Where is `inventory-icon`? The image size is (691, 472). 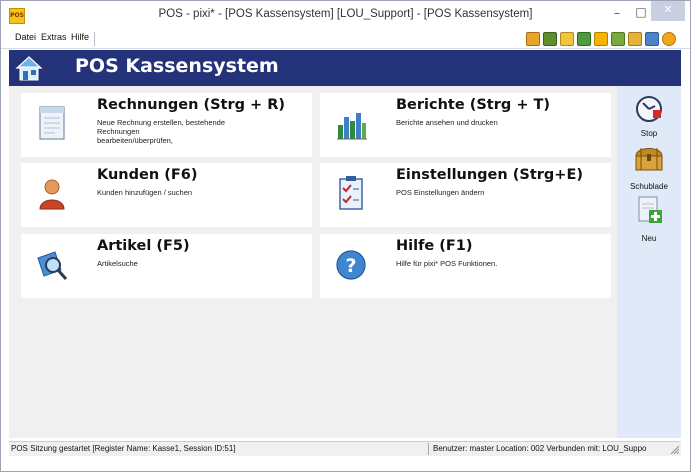 inventory-icon is located at coordinates (550, 39).